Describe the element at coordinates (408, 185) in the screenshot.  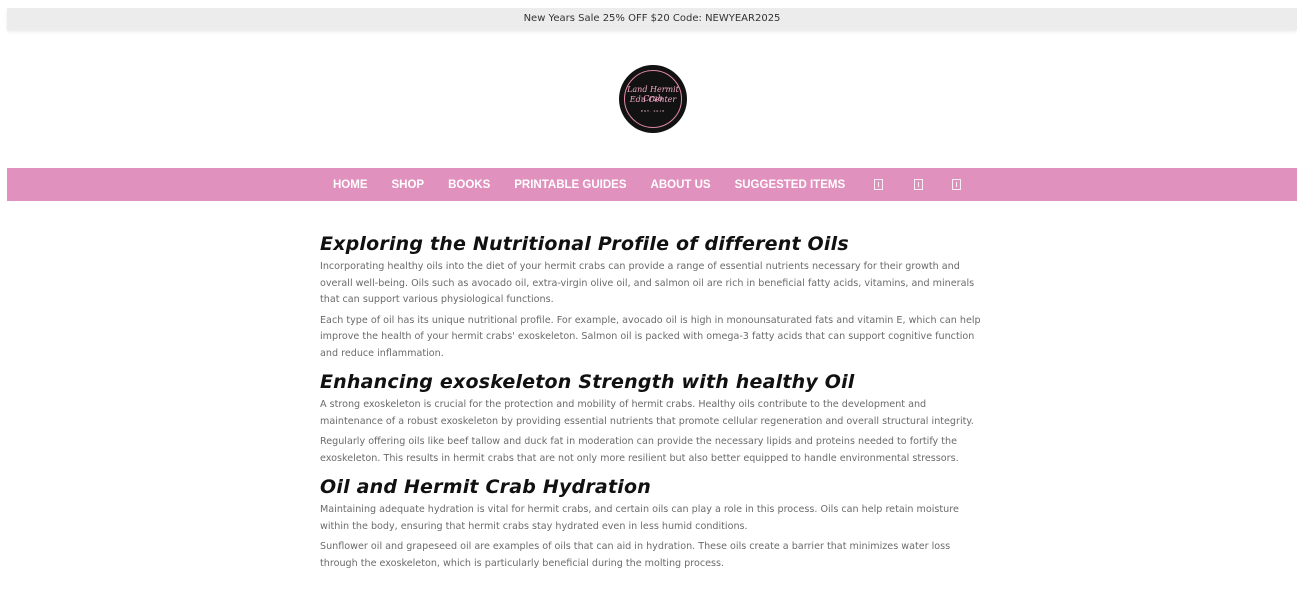
I see `nav-item-shop: SHOP` at that location.